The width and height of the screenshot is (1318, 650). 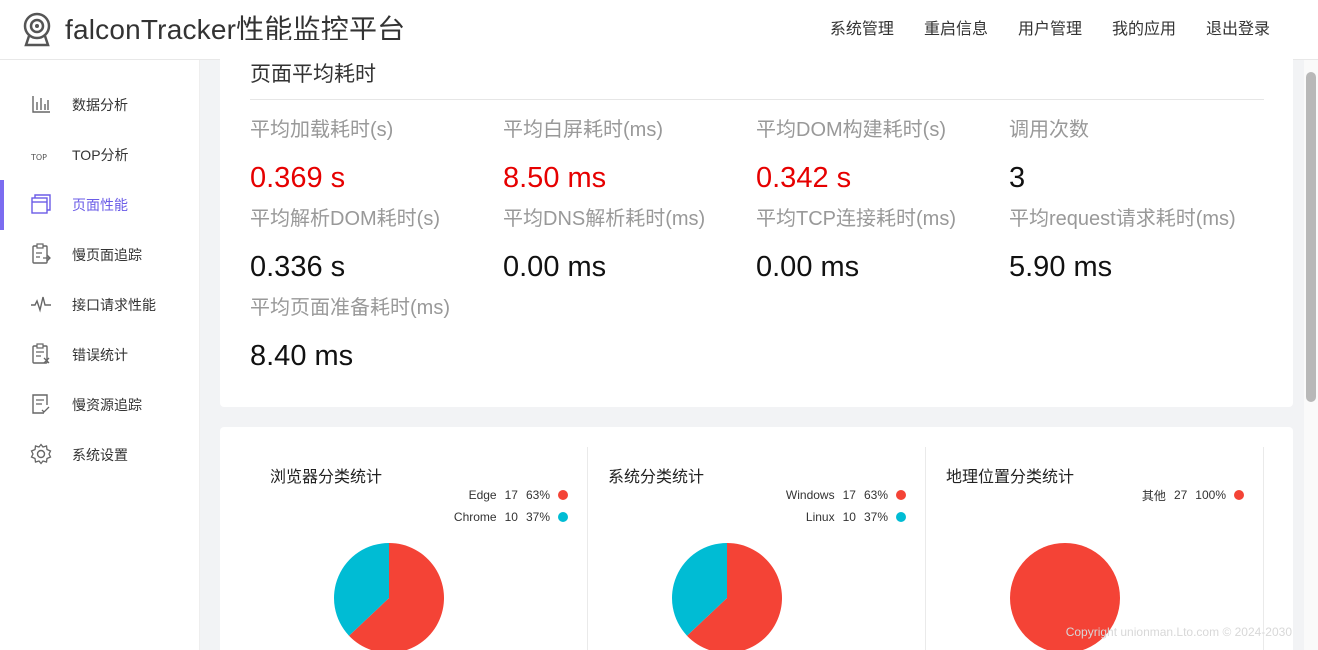 What do you see at coordinates (882, 157) in the screenshot?
I see `metric-avg-dom-build: 平均DOM构建耗时(s) 0.342 s` at bounding box center [882, 157].